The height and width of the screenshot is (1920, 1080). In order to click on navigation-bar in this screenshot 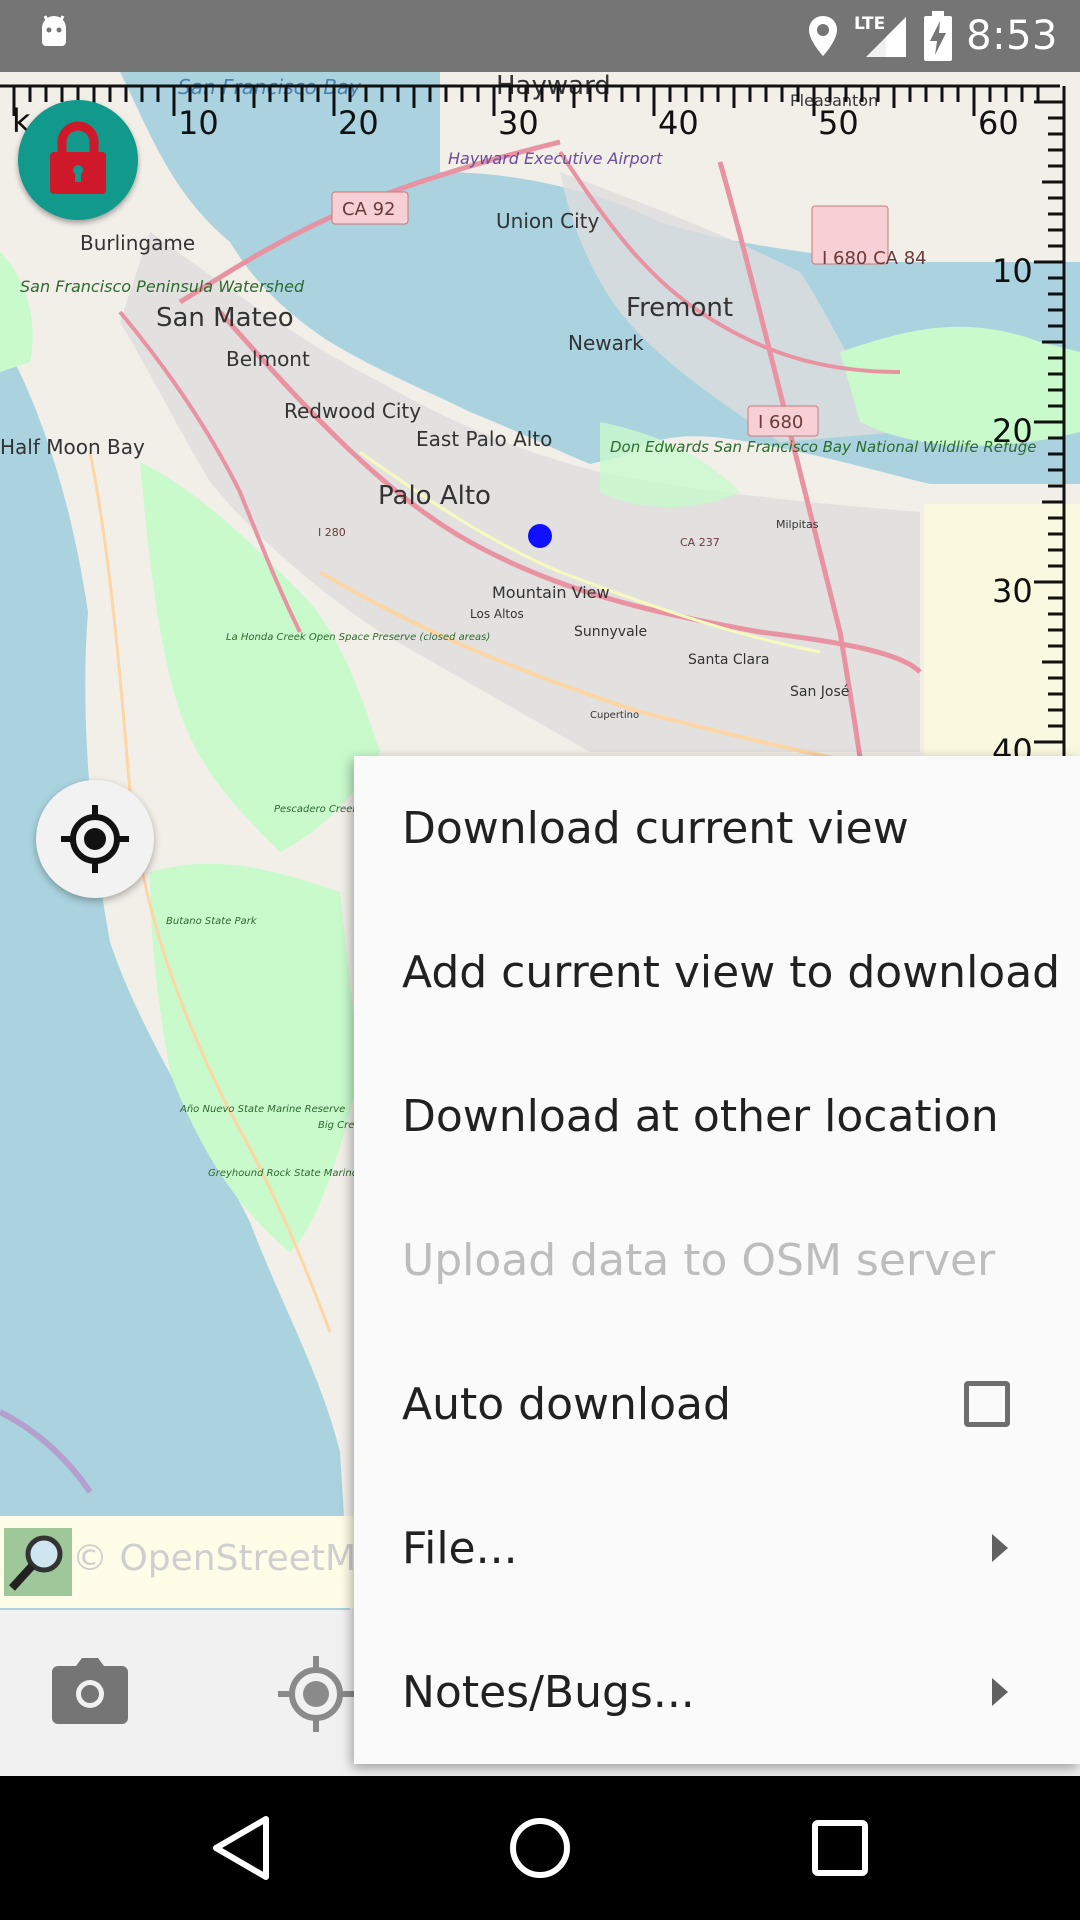, I will do `click(540, 1848)`.